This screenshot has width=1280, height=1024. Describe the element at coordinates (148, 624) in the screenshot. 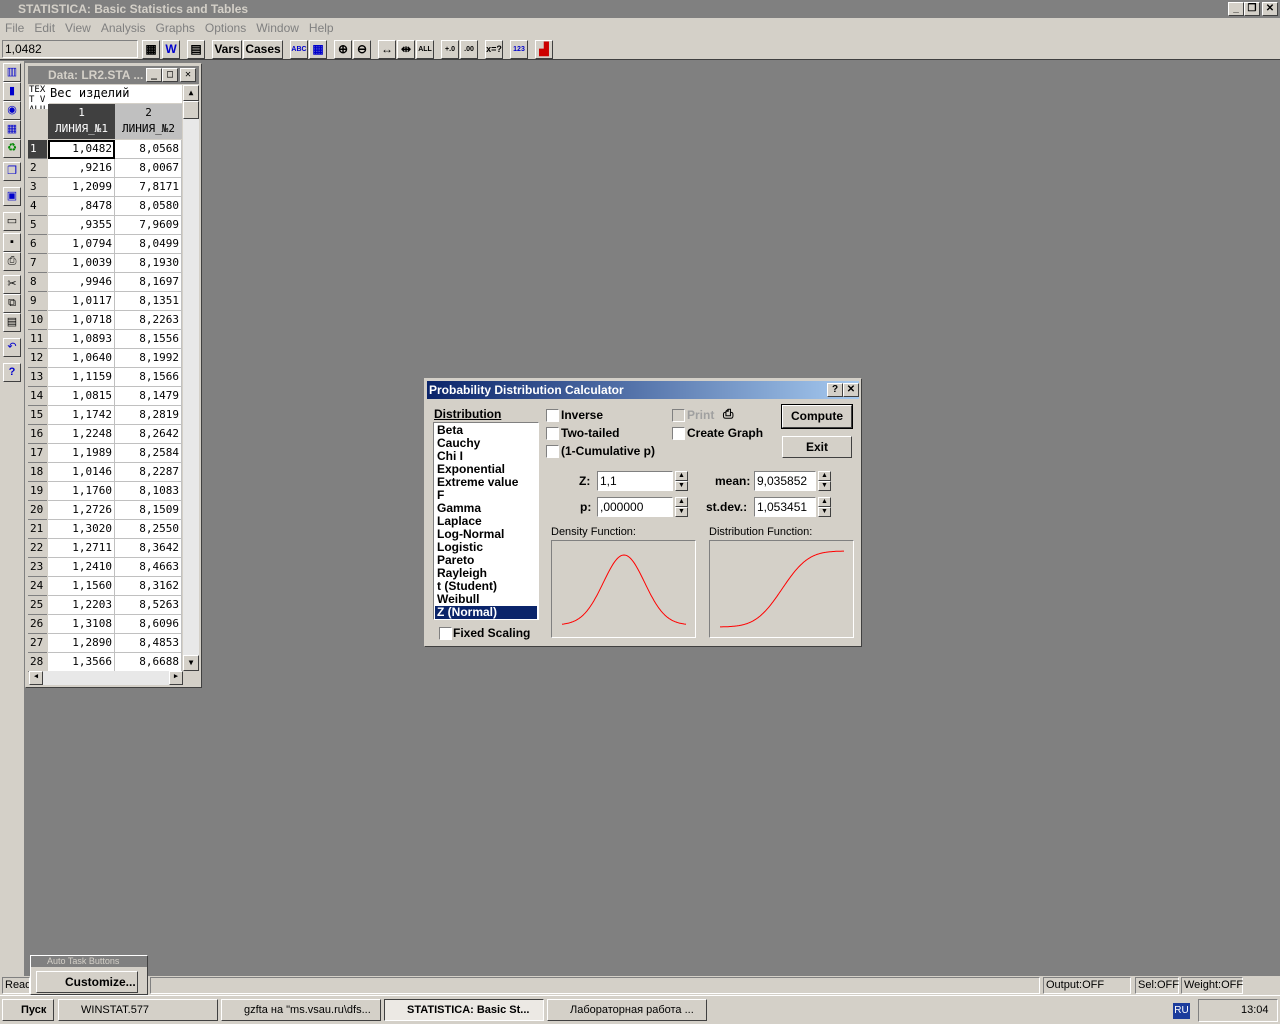

I see `table-cell: 8,6096` at that location.